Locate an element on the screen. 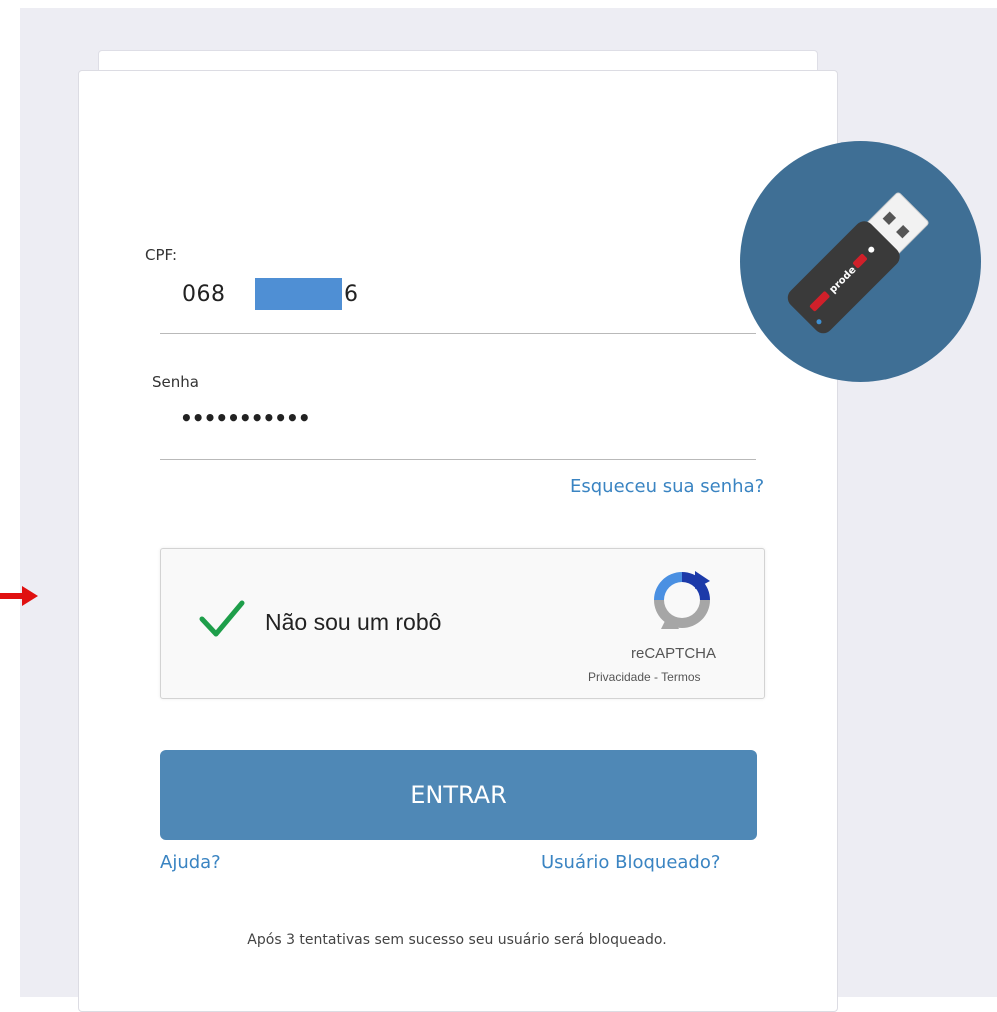  cpf-underline is located at coordinates (458, 333).